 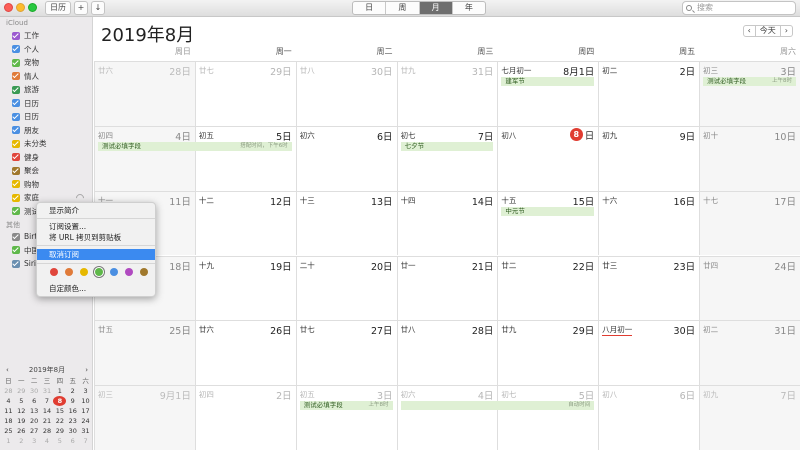 I want to click on day-cell: 初六 6日, so click(x=346, y=158).